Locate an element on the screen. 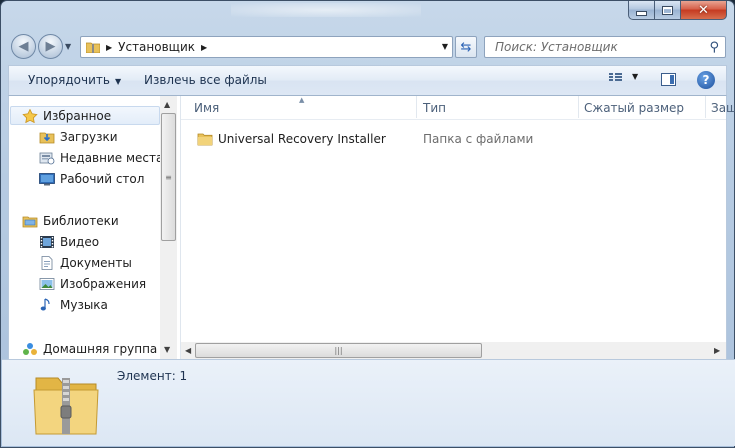 The height and width of the screenshot is (448, 735). pictures-icon is located at coordinates (47, 284).